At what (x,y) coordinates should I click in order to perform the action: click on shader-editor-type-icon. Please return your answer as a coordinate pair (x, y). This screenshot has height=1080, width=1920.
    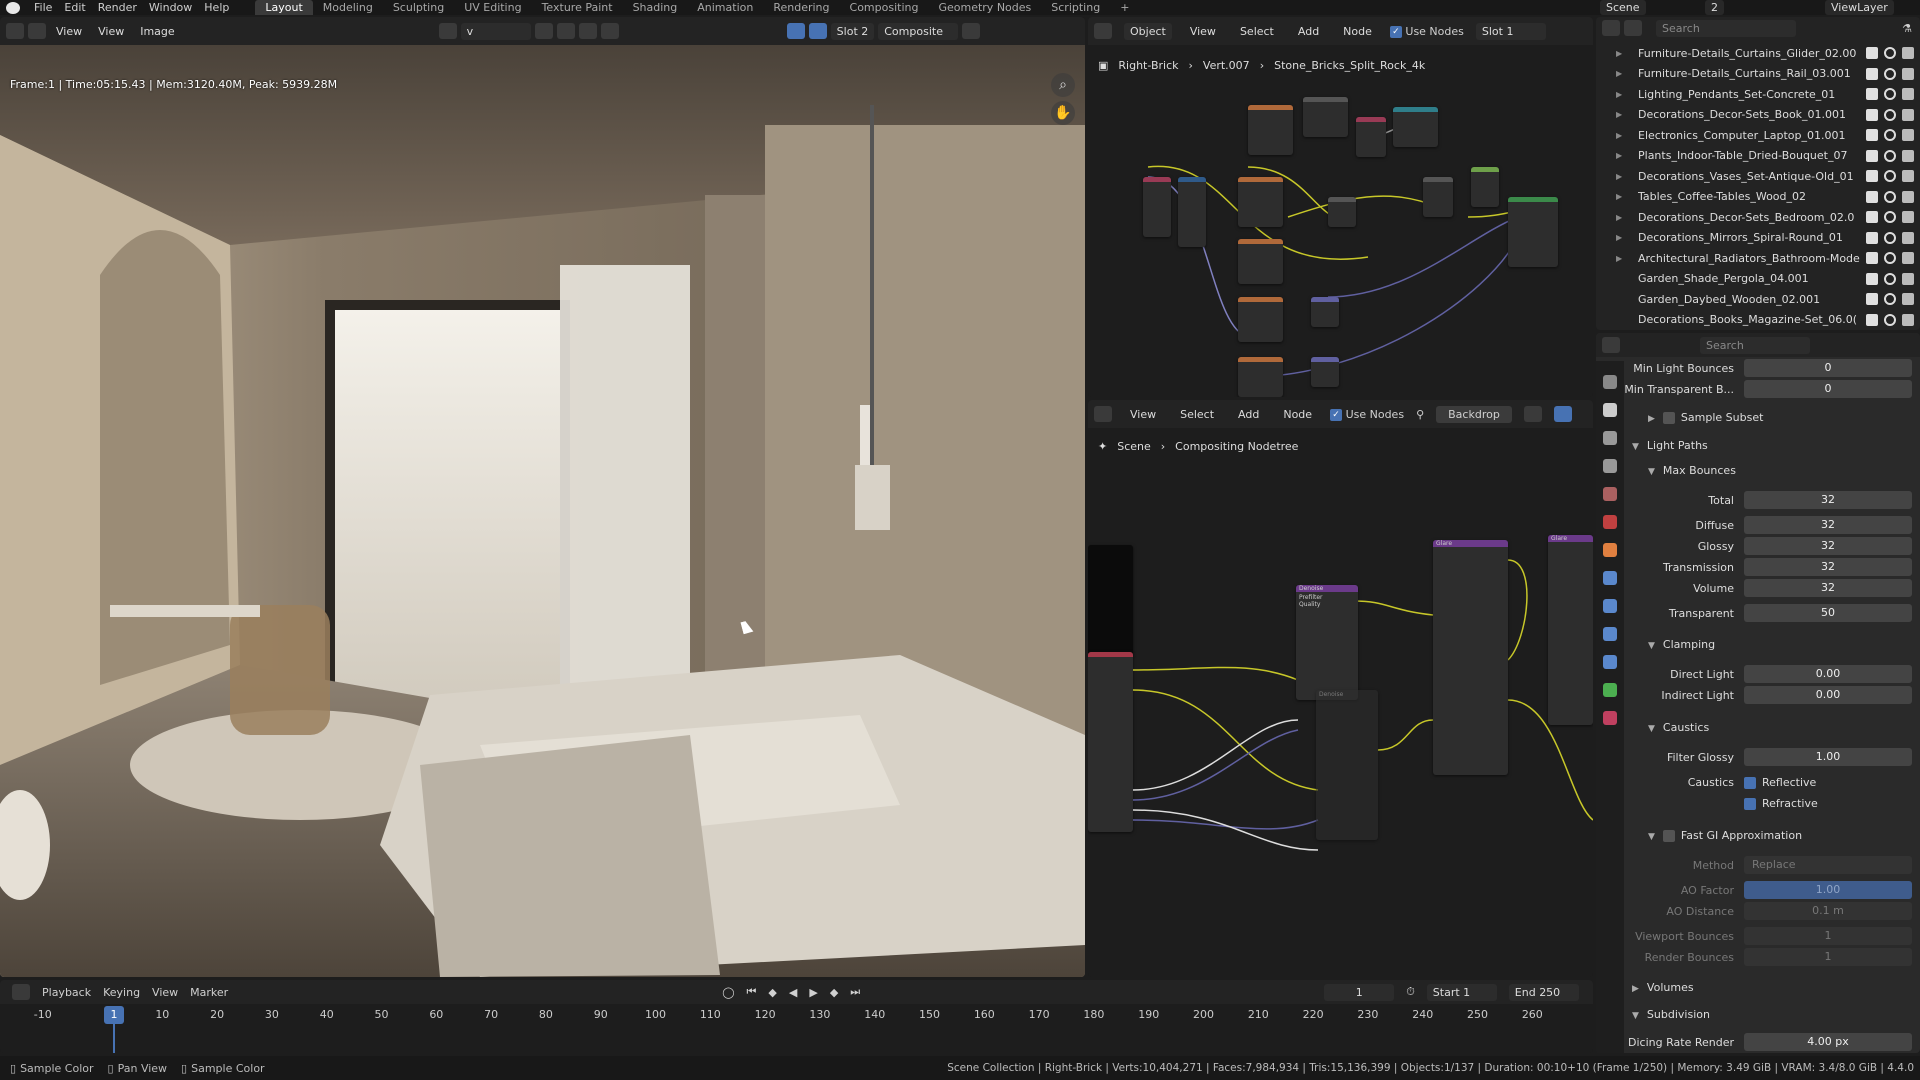
    Looking at the image, I should click on (1103, 31).